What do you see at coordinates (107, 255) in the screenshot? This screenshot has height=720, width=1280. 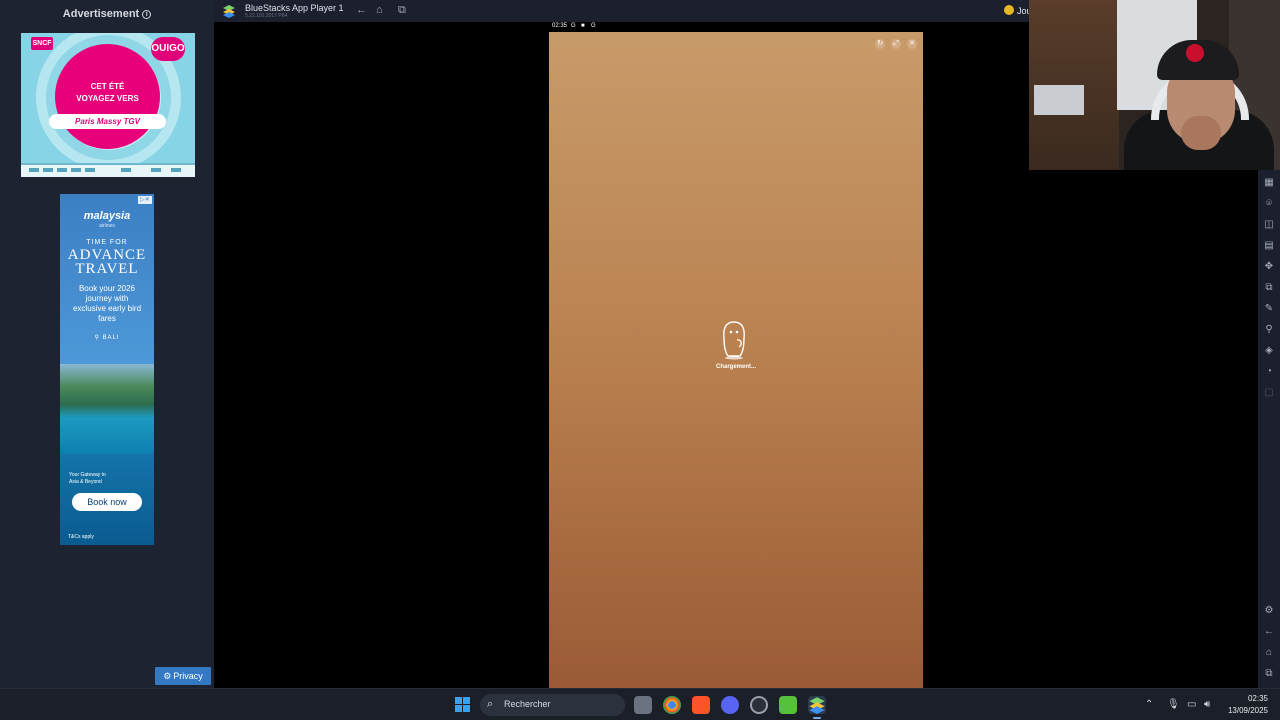 I see `ad-headline-advance: ADVANCE` at bounding box center [107, 255].